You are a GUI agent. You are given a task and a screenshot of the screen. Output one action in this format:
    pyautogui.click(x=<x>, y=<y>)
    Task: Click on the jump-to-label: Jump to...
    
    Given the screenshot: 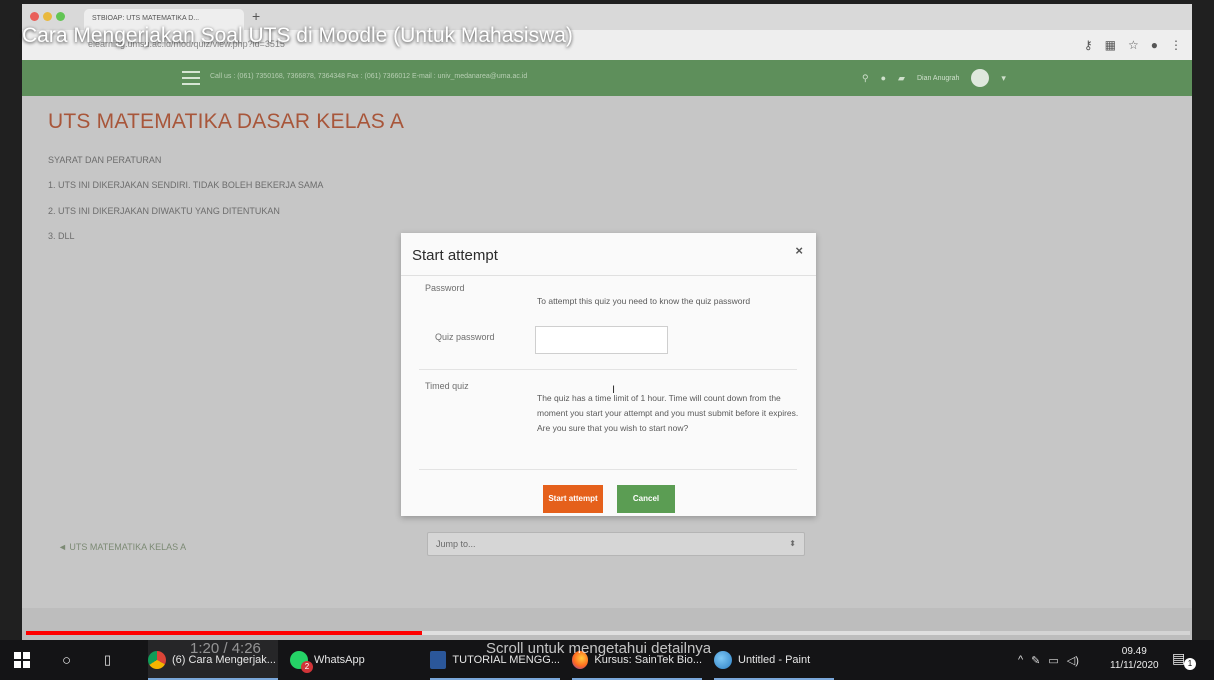 What is the action you would take?
    pyautogui.click(x=456, y=544)
    